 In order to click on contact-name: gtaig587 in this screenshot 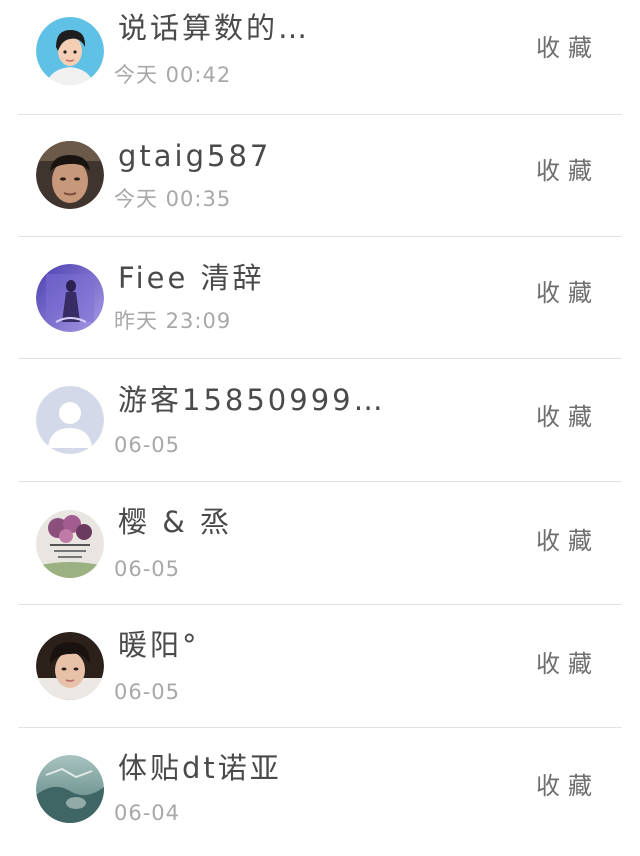, I will do `click(195, 156)`.